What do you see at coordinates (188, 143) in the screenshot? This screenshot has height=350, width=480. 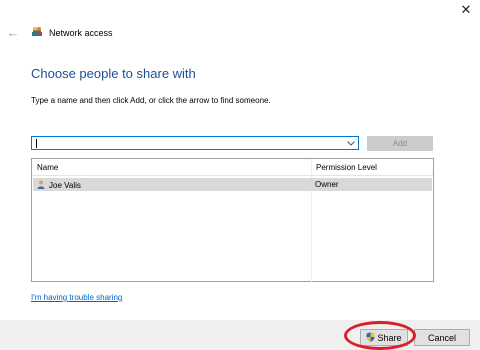 I see `name-input` at bounding box center [188, 143].